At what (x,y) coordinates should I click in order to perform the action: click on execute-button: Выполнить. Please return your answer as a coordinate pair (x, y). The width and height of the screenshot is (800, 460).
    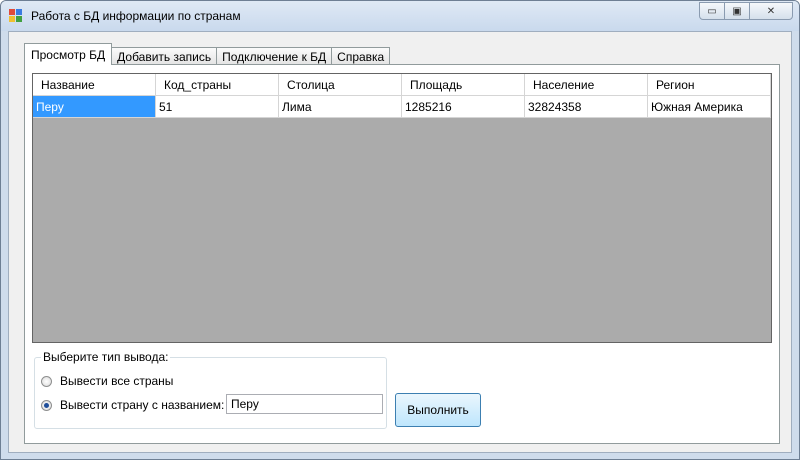
    Looking at the image, I should click on (438, 410).